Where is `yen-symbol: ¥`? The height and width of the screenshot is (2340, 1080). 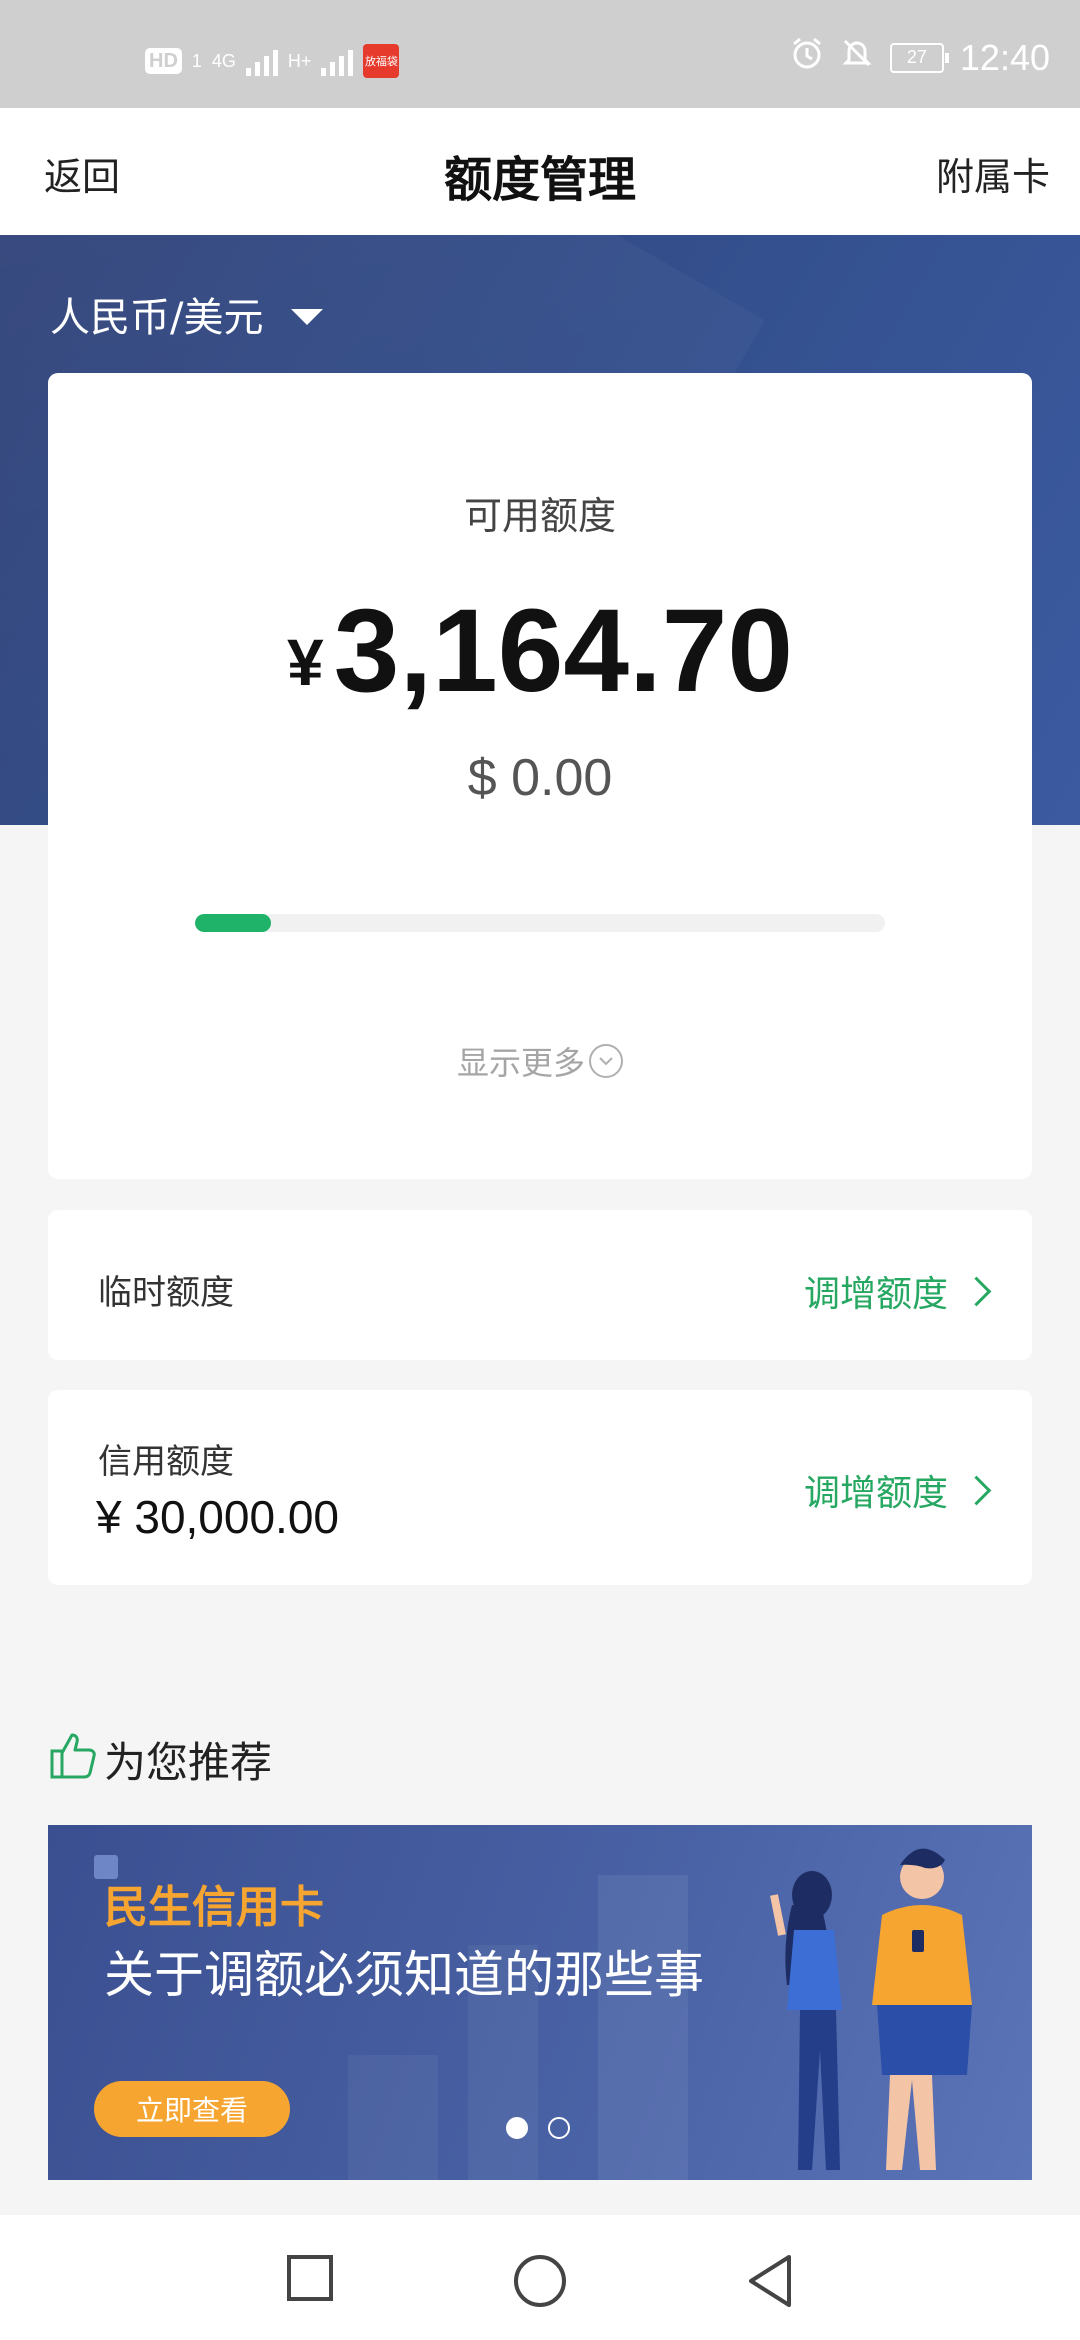
yen-symbol: ¥ is located at coordinates (305, 662).